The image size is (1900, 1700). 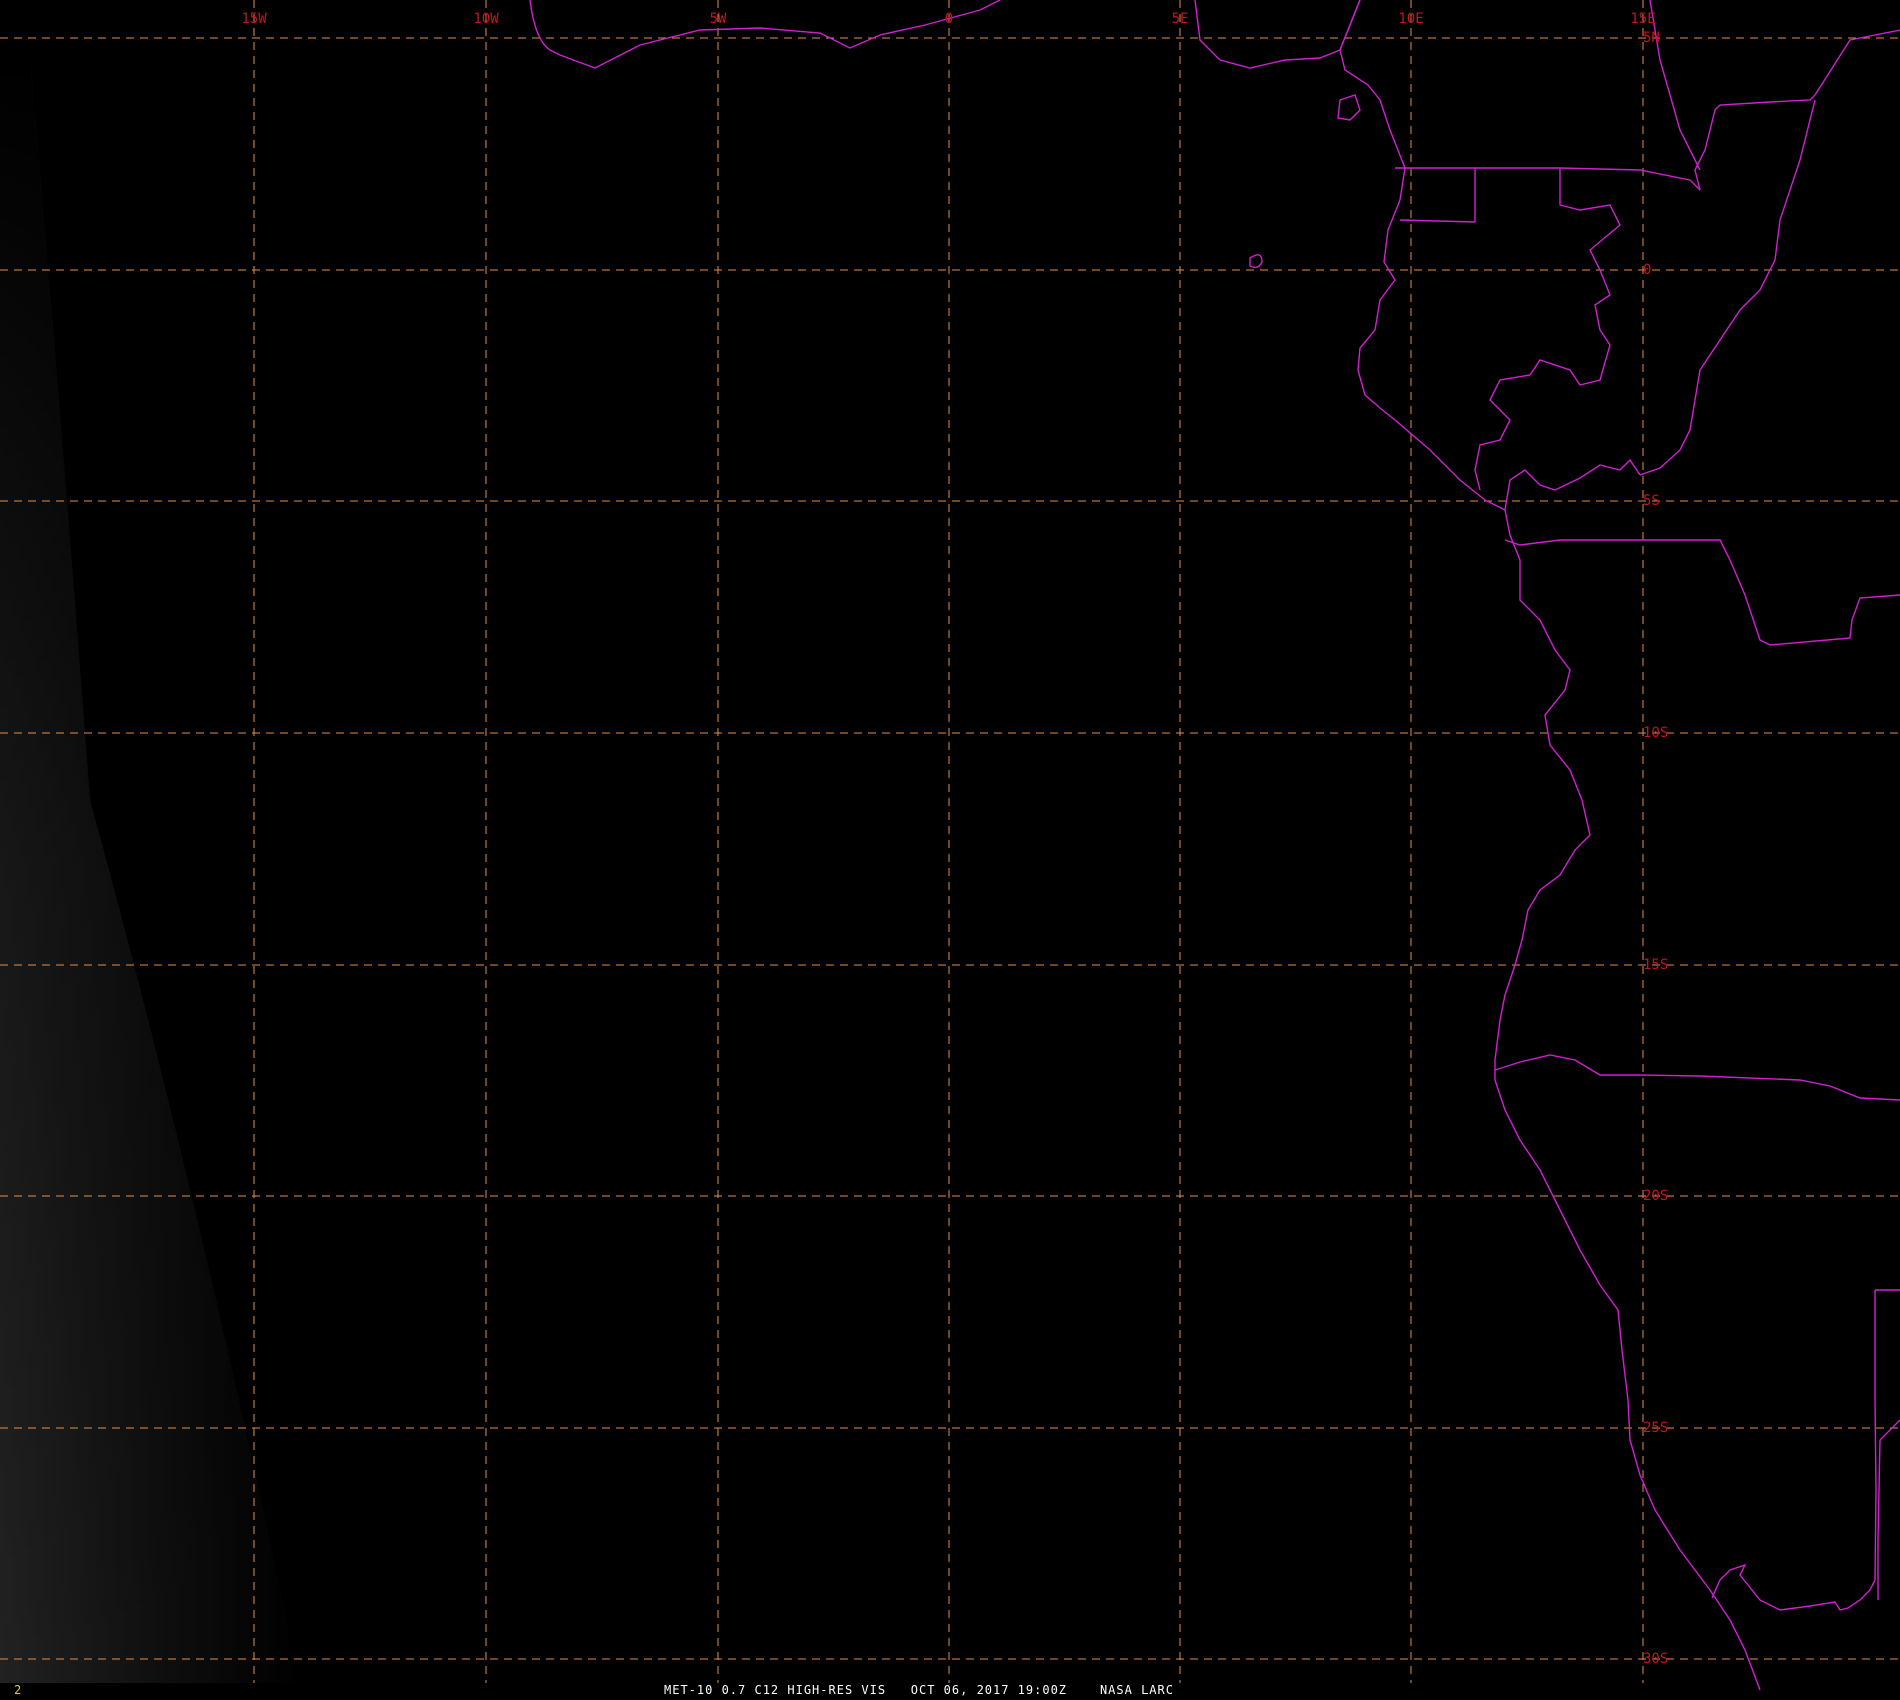 I want to click on longitude-label: 5E, so click(x=1180, y=19).